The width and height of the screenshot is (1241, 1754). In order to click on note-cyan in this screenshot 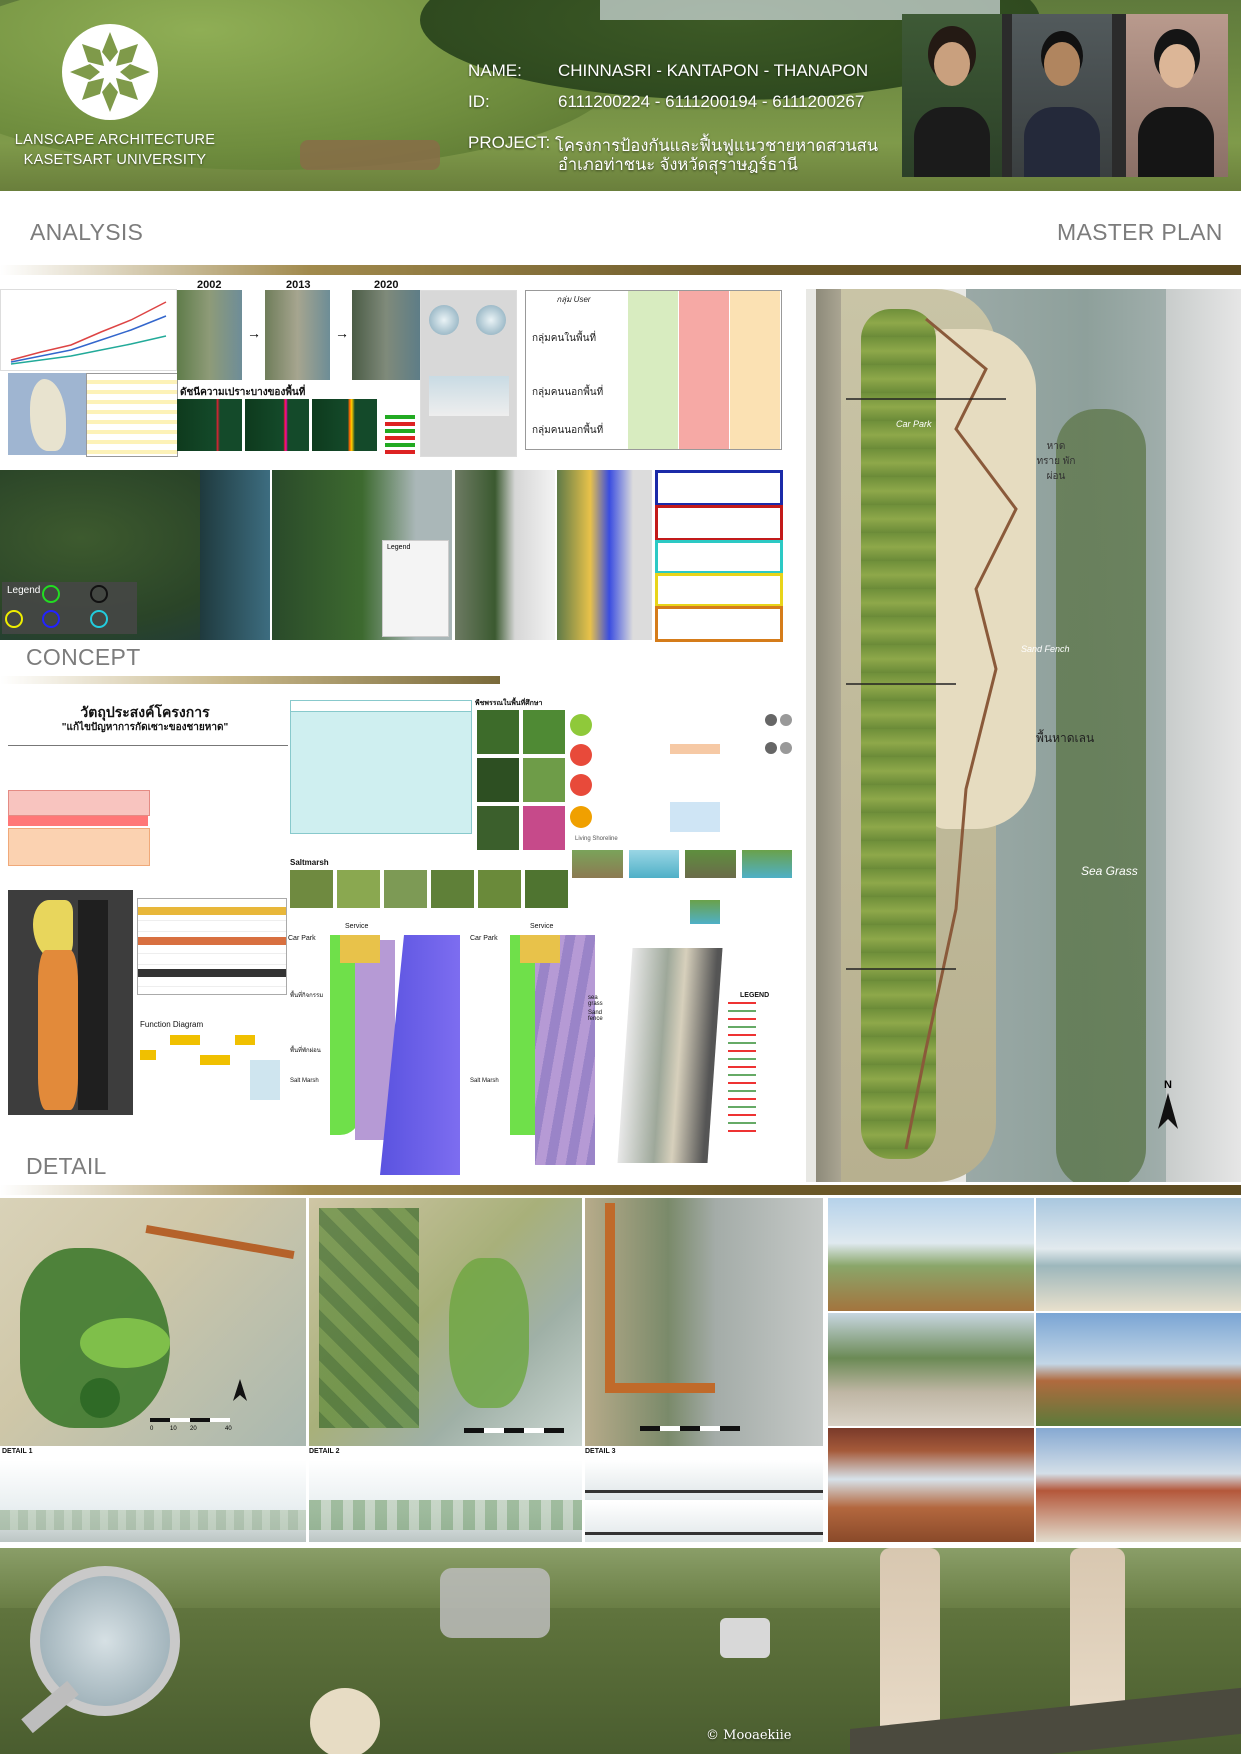, I will do `click(719, 557)`.